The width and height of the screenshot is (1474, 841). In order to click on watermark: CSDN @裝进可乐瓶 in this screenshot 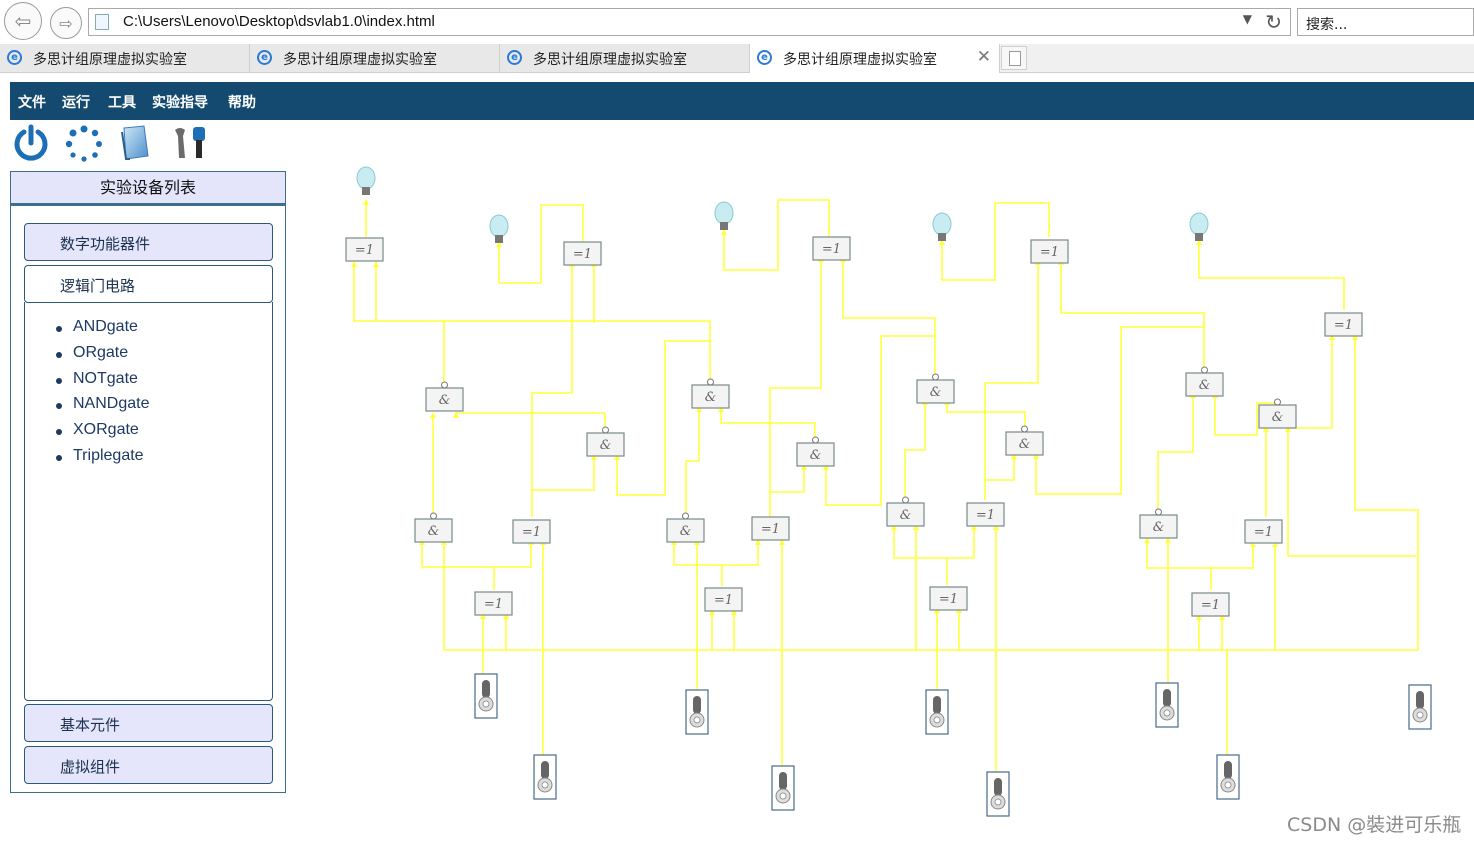, I will do `click(1374, 825)`.